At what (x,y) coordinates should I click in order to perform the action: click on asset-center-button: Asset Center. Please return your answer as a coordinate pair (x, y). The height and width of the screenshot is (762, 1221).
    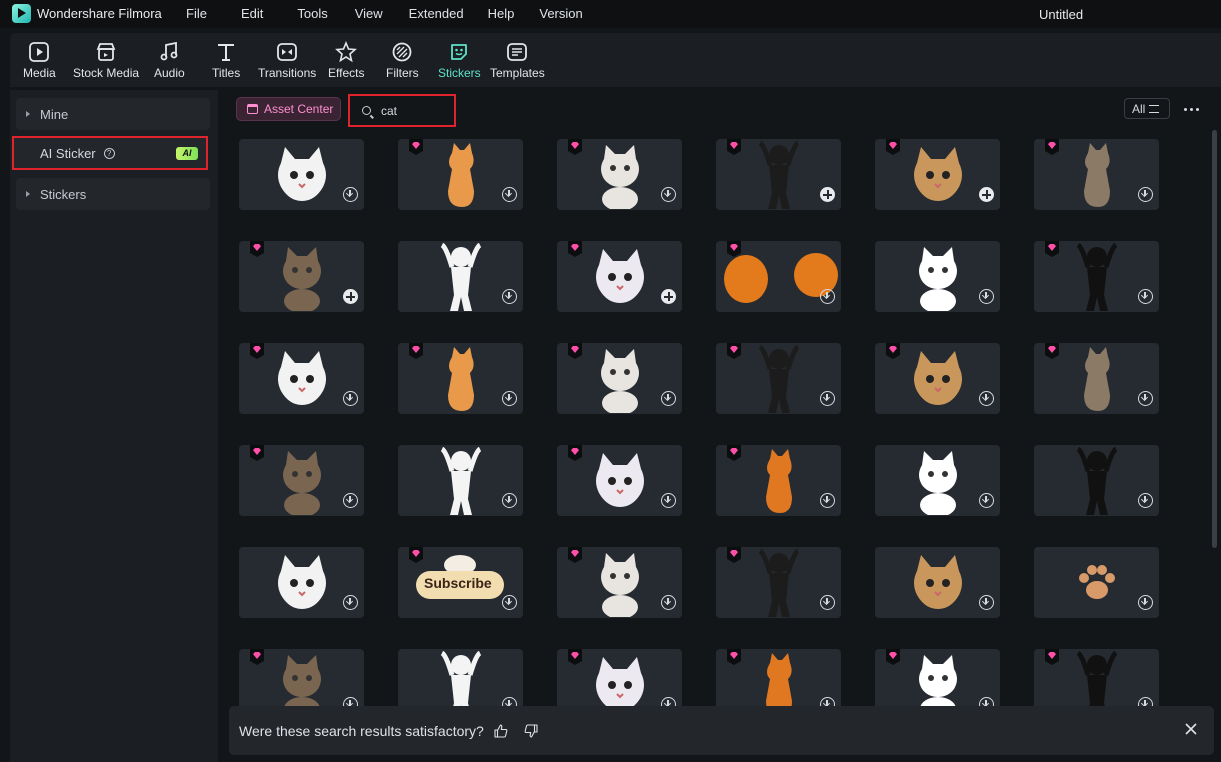
    Looking at the image, I should click on (288, 109).